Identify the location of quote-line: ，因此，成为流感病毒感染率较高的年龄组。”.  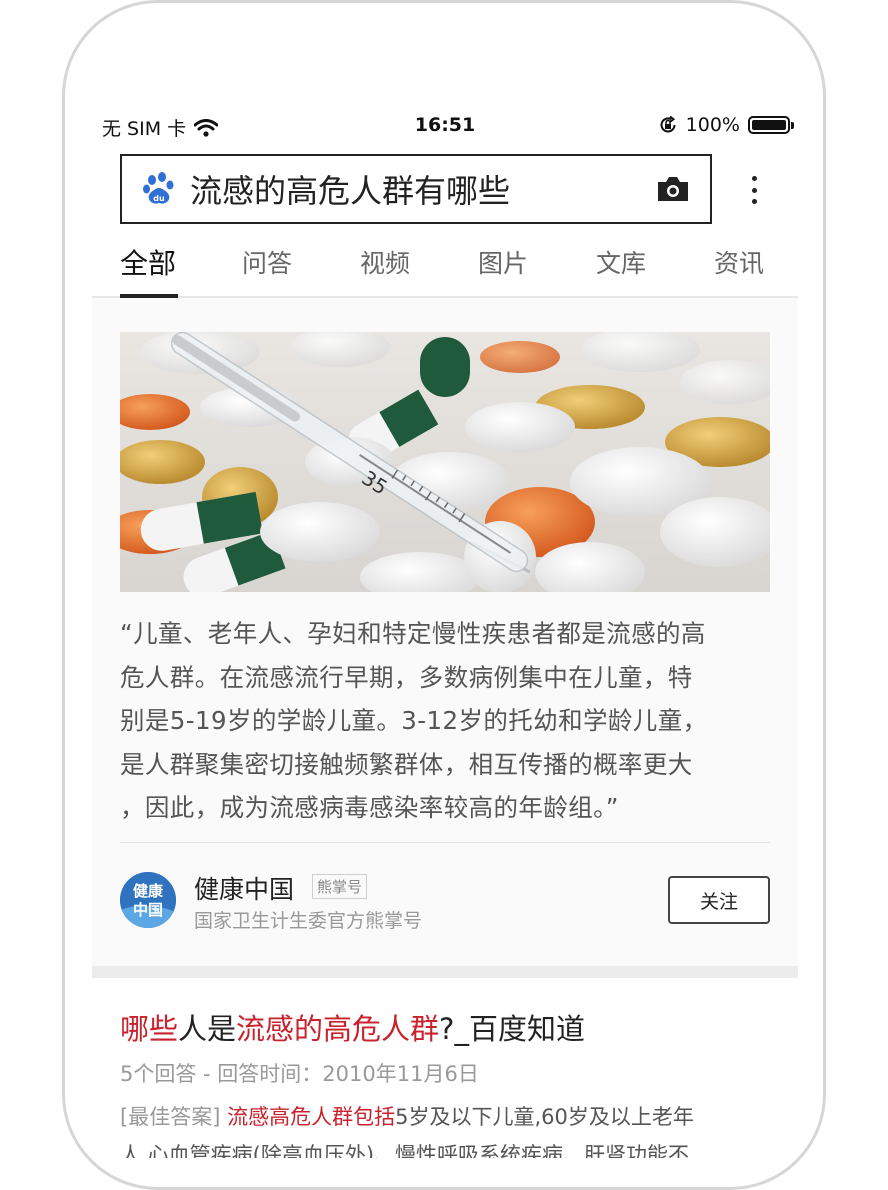
(369, 807).